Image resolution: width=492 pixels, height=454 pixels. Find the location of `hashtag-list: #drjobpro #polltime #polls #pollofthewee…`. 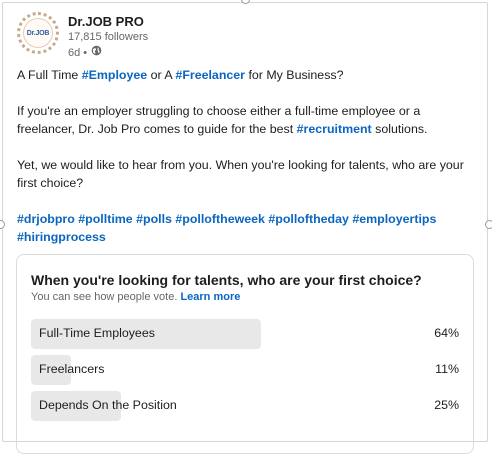

hashtag-list: #drjobpro #polltime #polls #pollofthewee… is located at coordinates (248, 228).